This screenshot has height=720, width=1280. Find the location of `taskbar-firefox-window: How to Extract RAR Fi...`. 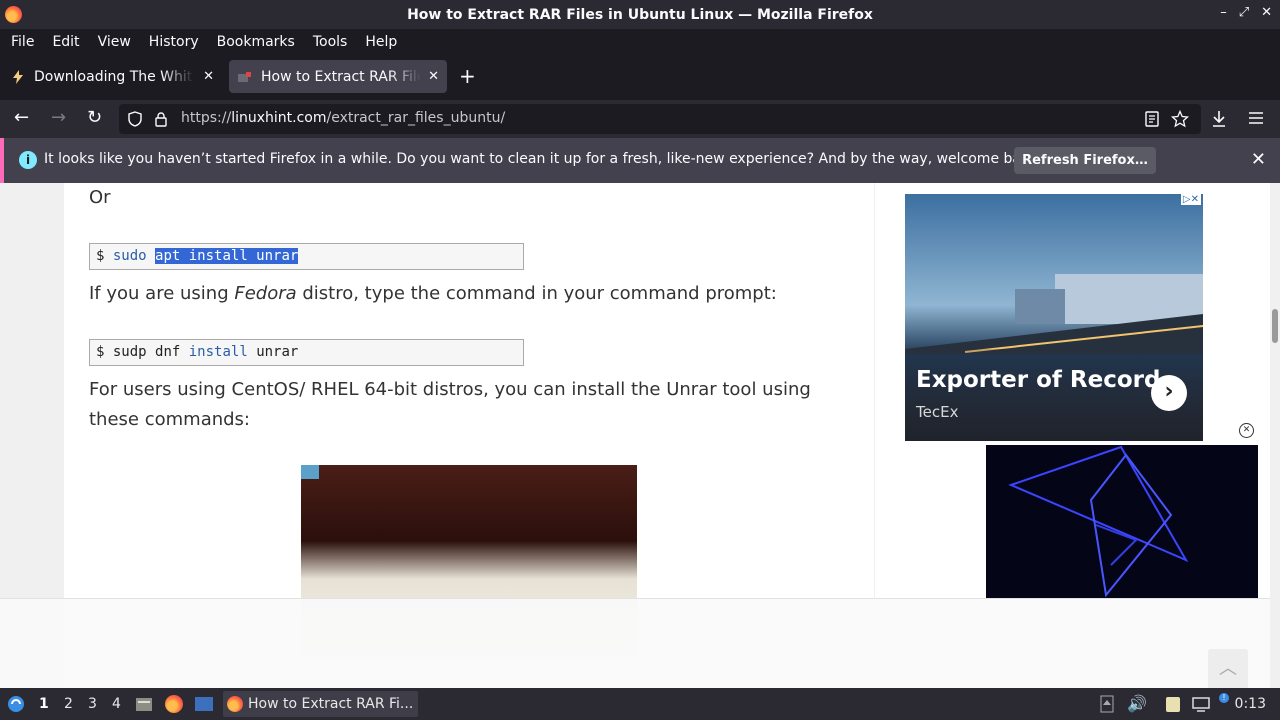

taskbar-firefox-window: How to Extract RAR Fi... is located at coordinates (320, 704).